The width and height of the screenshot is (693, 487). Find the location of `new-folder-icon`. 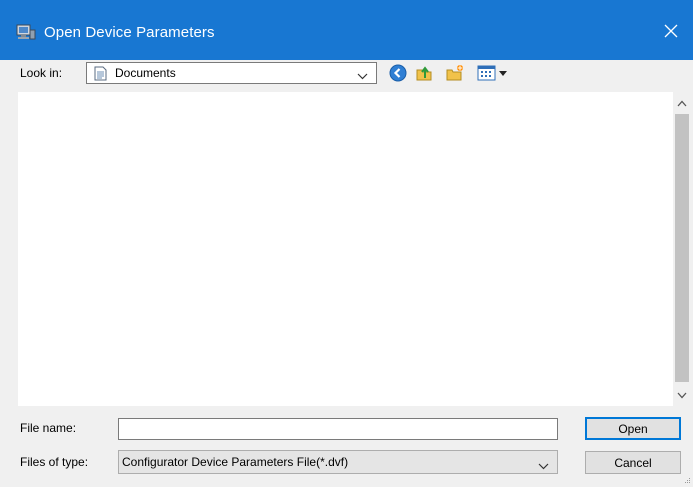

new-folder-icon is located at coordinates (455, 74).